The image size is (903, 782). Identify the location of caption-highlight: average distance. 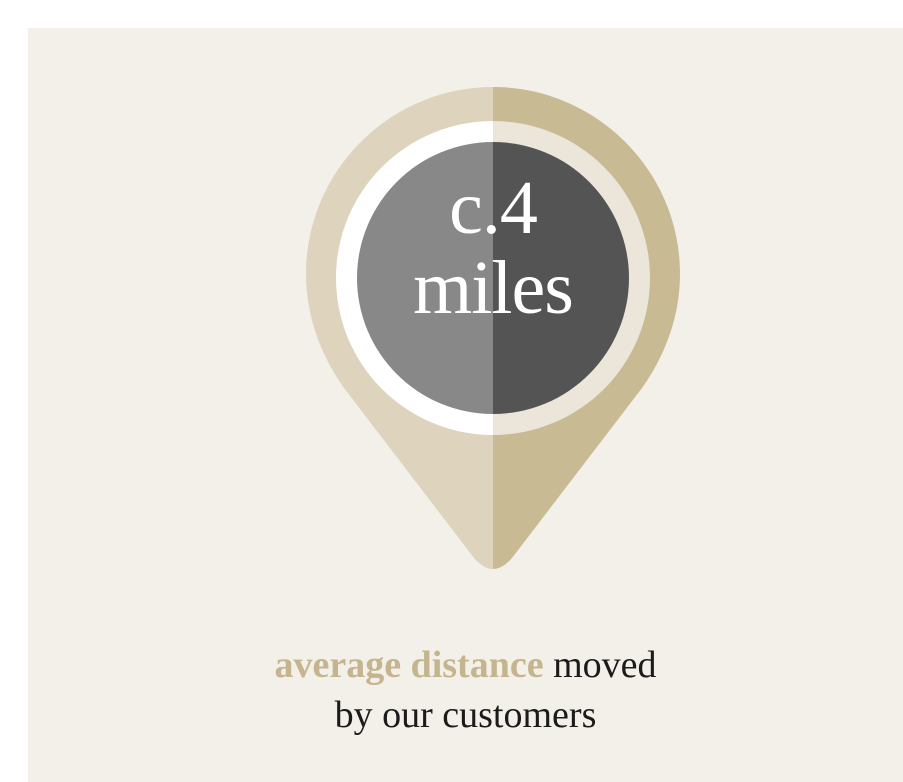
(409, 665).